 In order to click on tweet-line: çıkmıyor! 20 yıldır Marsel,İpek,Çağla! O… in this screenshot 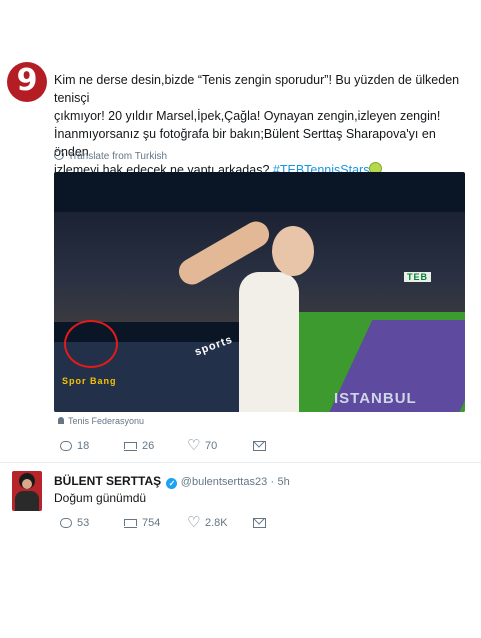, I will do `click(247, 116)`.